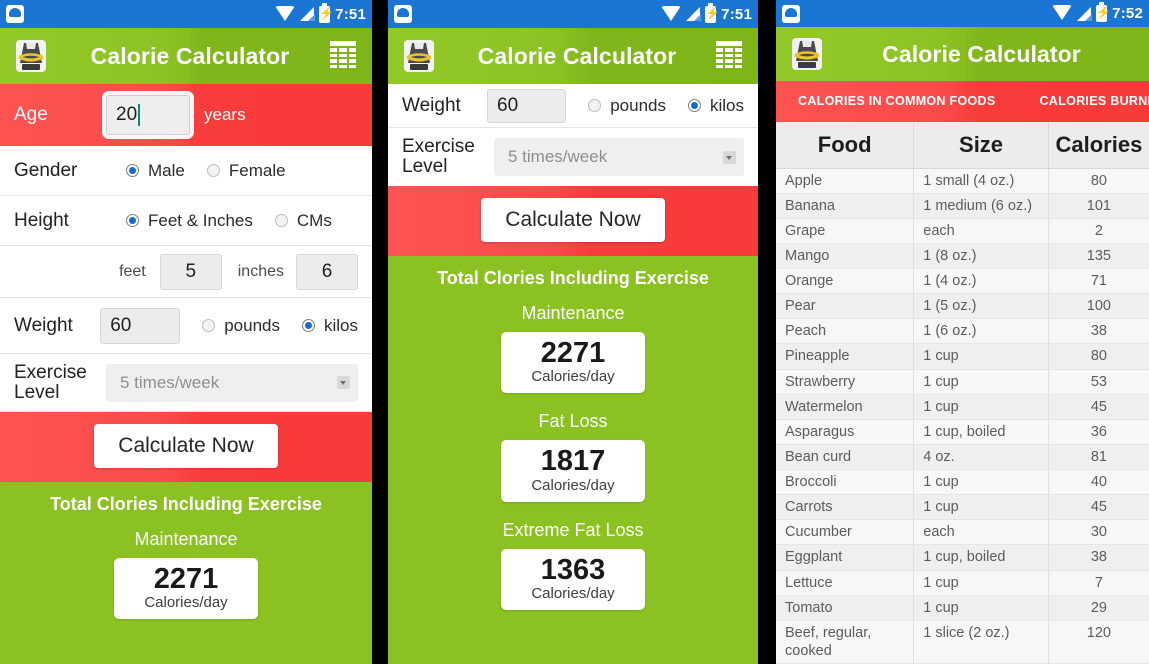  I want to click on radio-label-male: Male, so click(166, 170).